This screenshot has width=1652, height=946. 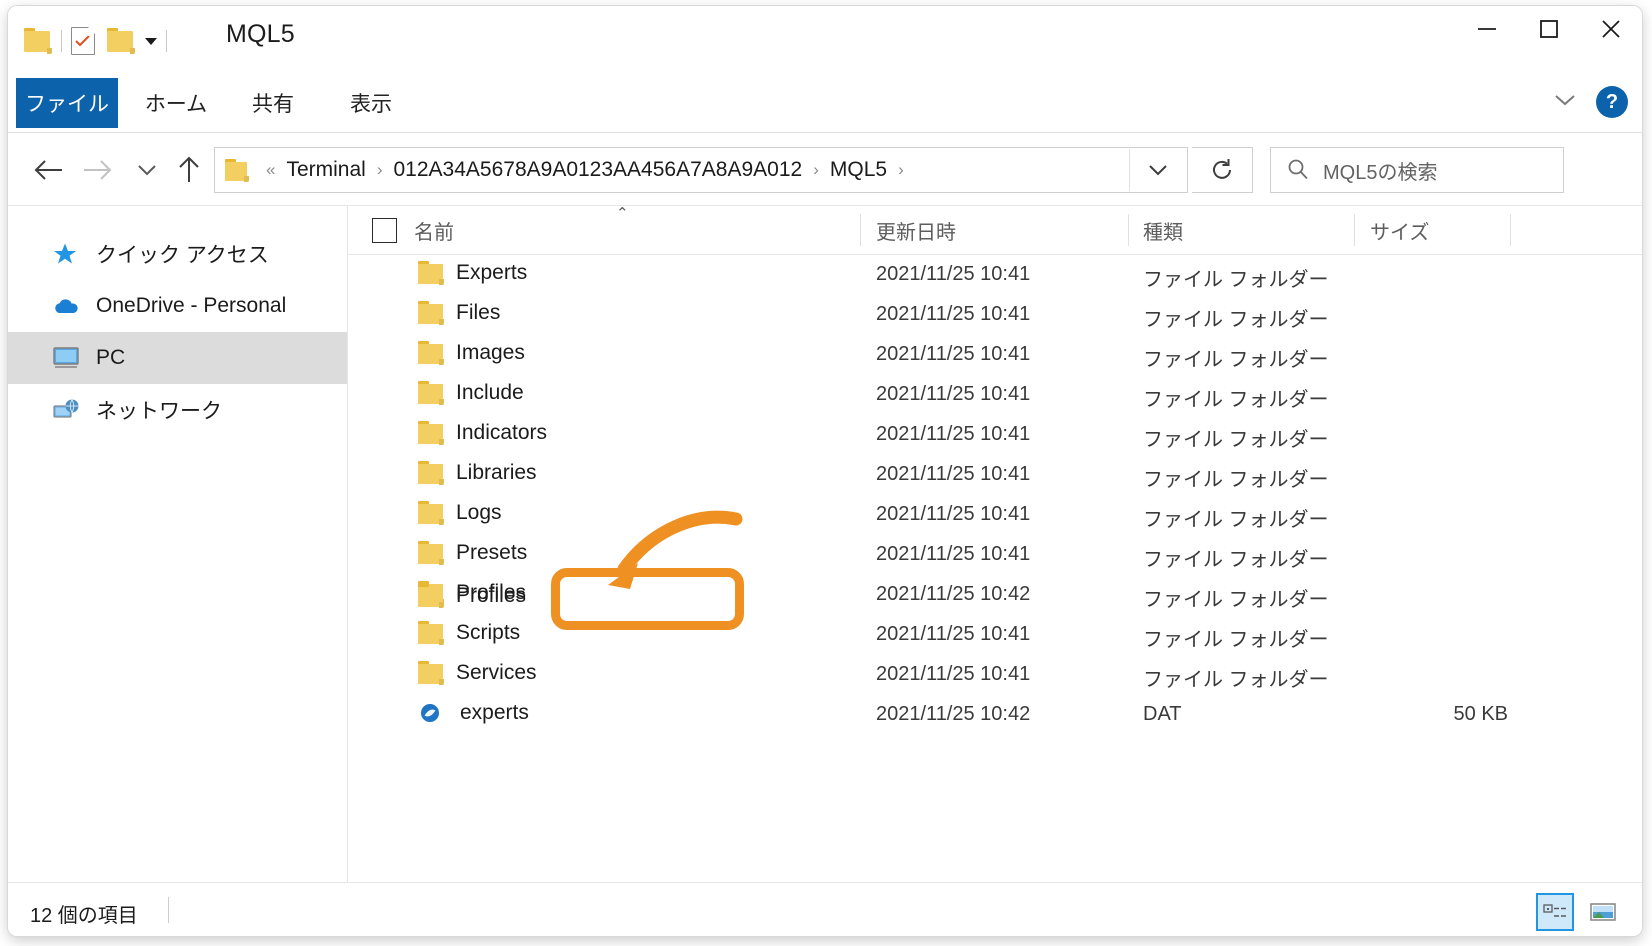 What do you see at coordinates (1298, 169) in the screenshot?
I see `search-icon` at bounding box center [1298, 169].